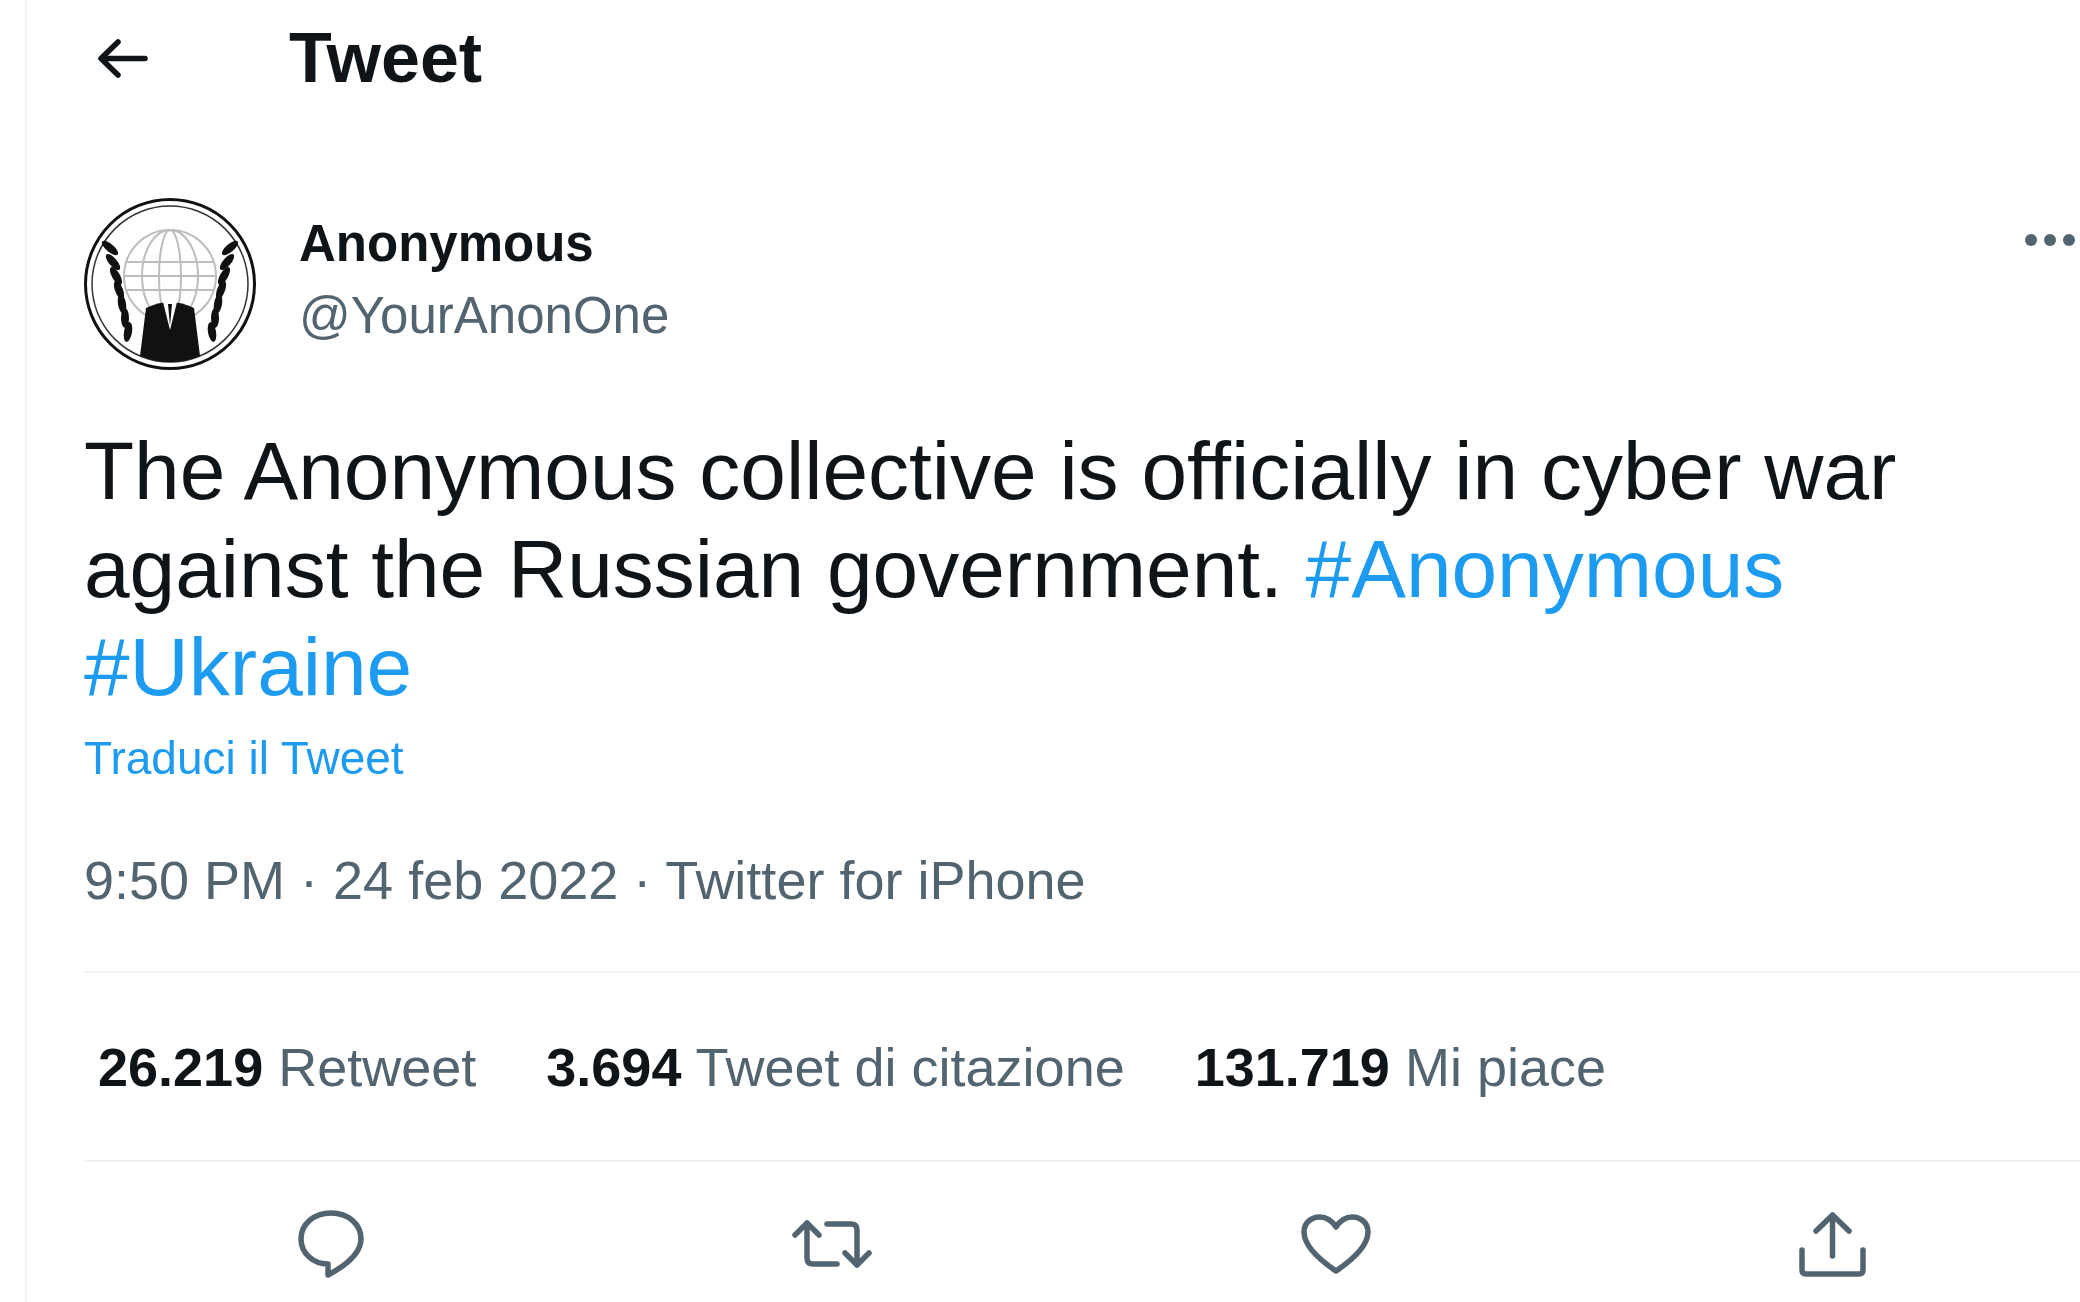 This screenshot has width=2080, height=1302. Describe the element at coordinates (835, 1066) in the screenshot. I see `stat-link: 3.694 Tweet di citazione` at that location.